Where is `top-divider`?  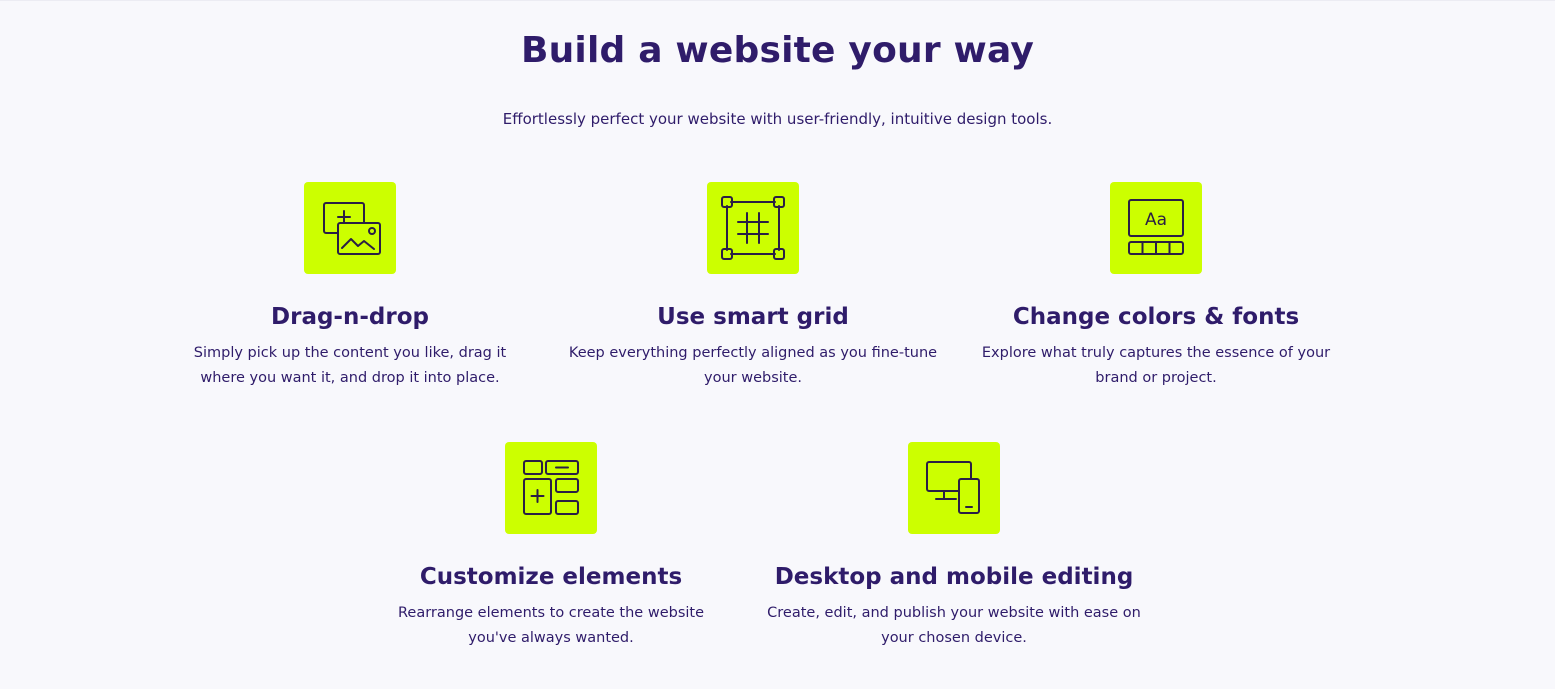
top-divider is located at coordinates (777, 0).